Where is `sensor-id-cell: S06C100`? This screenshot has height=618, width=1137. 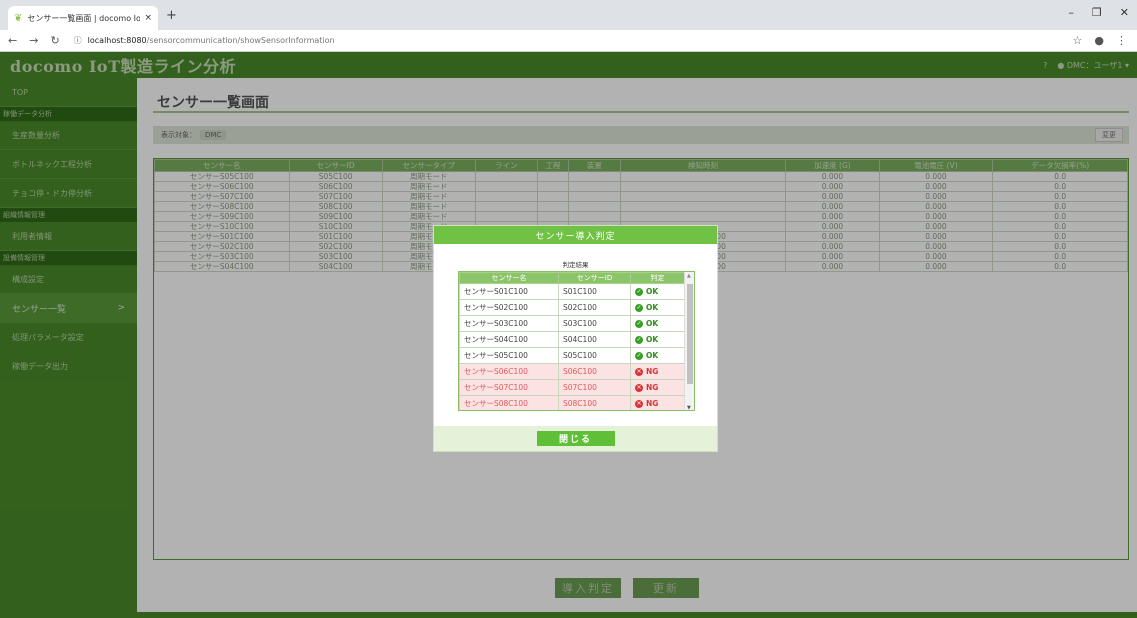
sensor-id-cell: S06C100 is located at coordinates (594, 371).